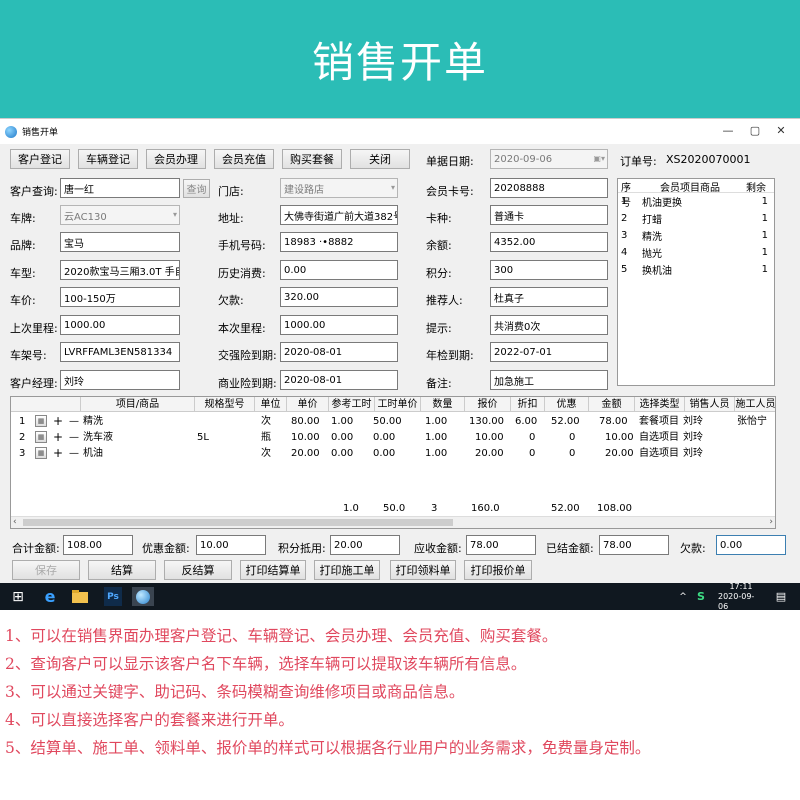 The image size is (800, 800). I want to click on grid-col-hours: 参考工时, so click(352, 404).